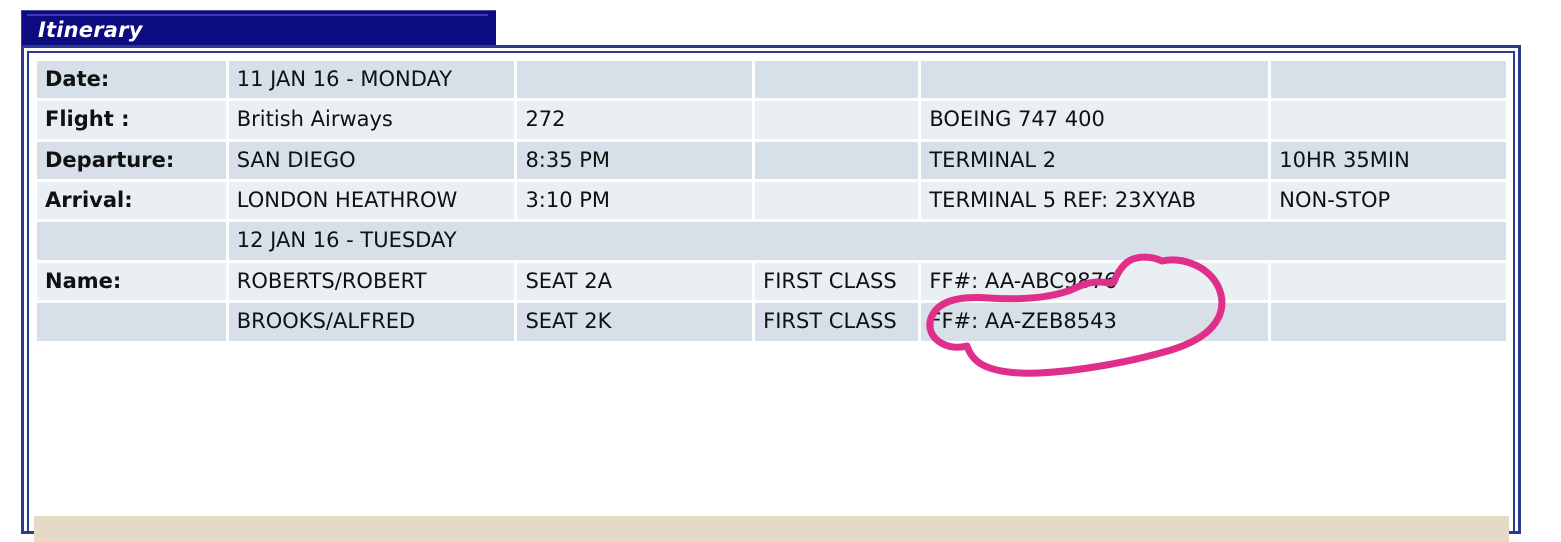  Describe the element at coordinates (131, 241) in the screenshot. I see `arrival-date-label-blank` at that location.